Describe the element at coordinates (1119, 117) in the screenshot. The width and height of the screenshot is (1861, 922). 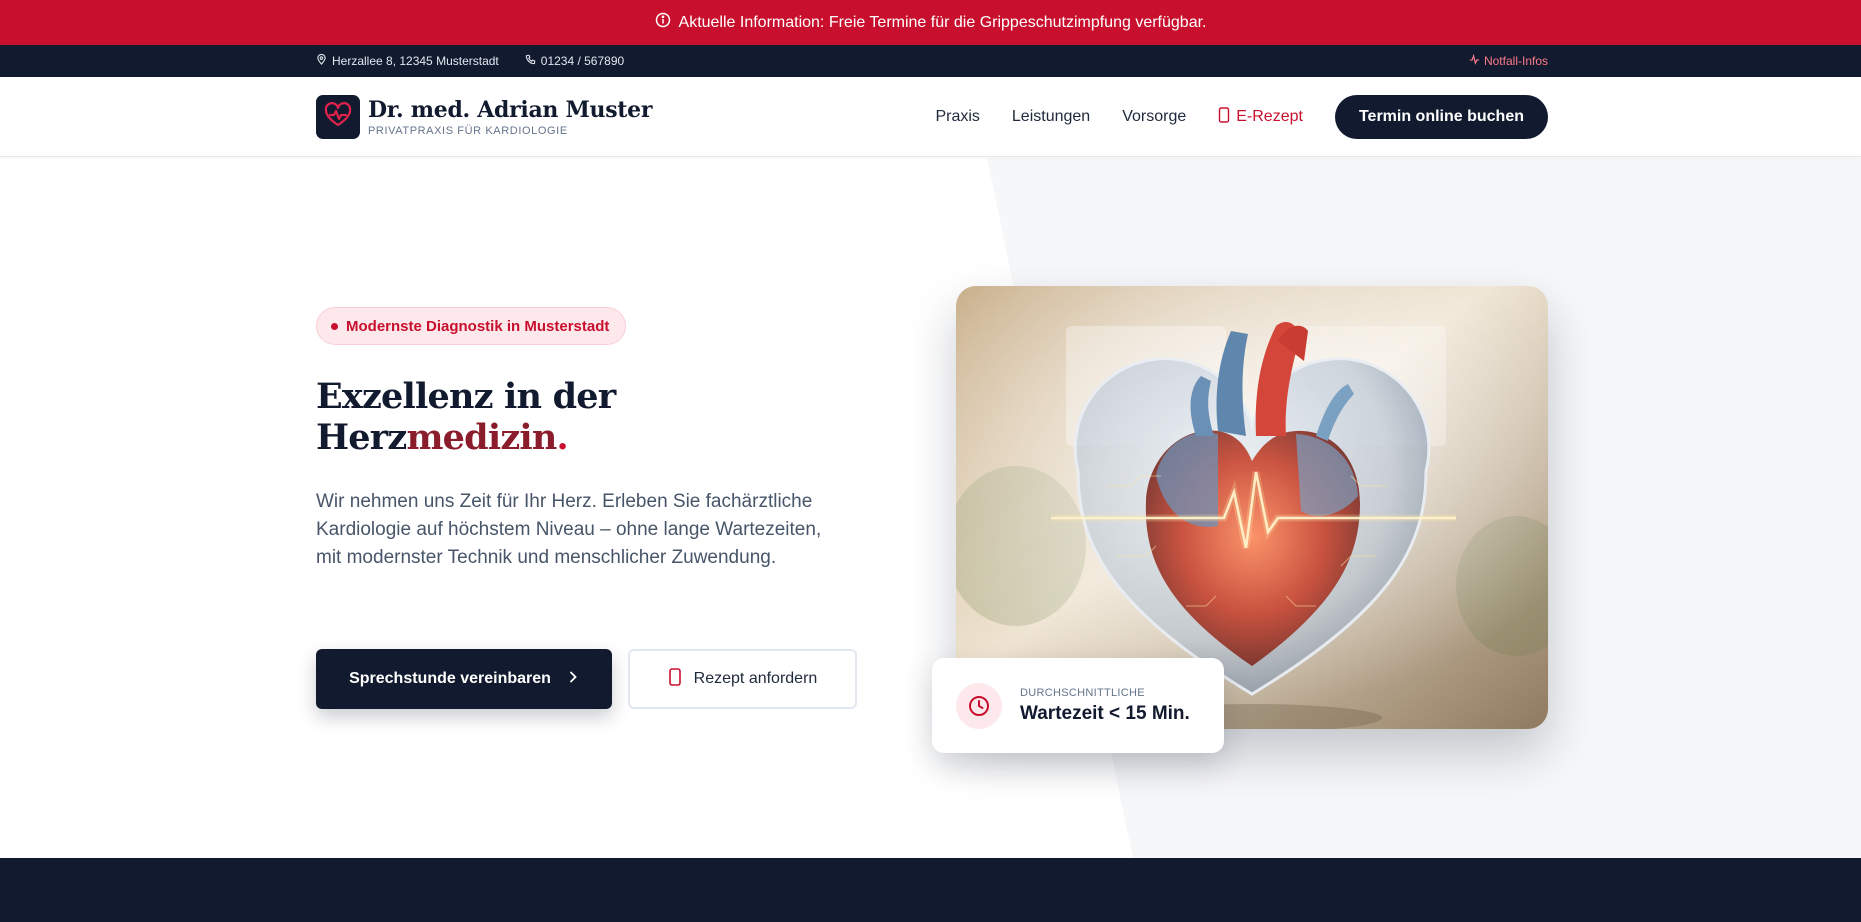
I see `main-nav: Praxis Leistungen Vorsorge E-Rezept` at that location.